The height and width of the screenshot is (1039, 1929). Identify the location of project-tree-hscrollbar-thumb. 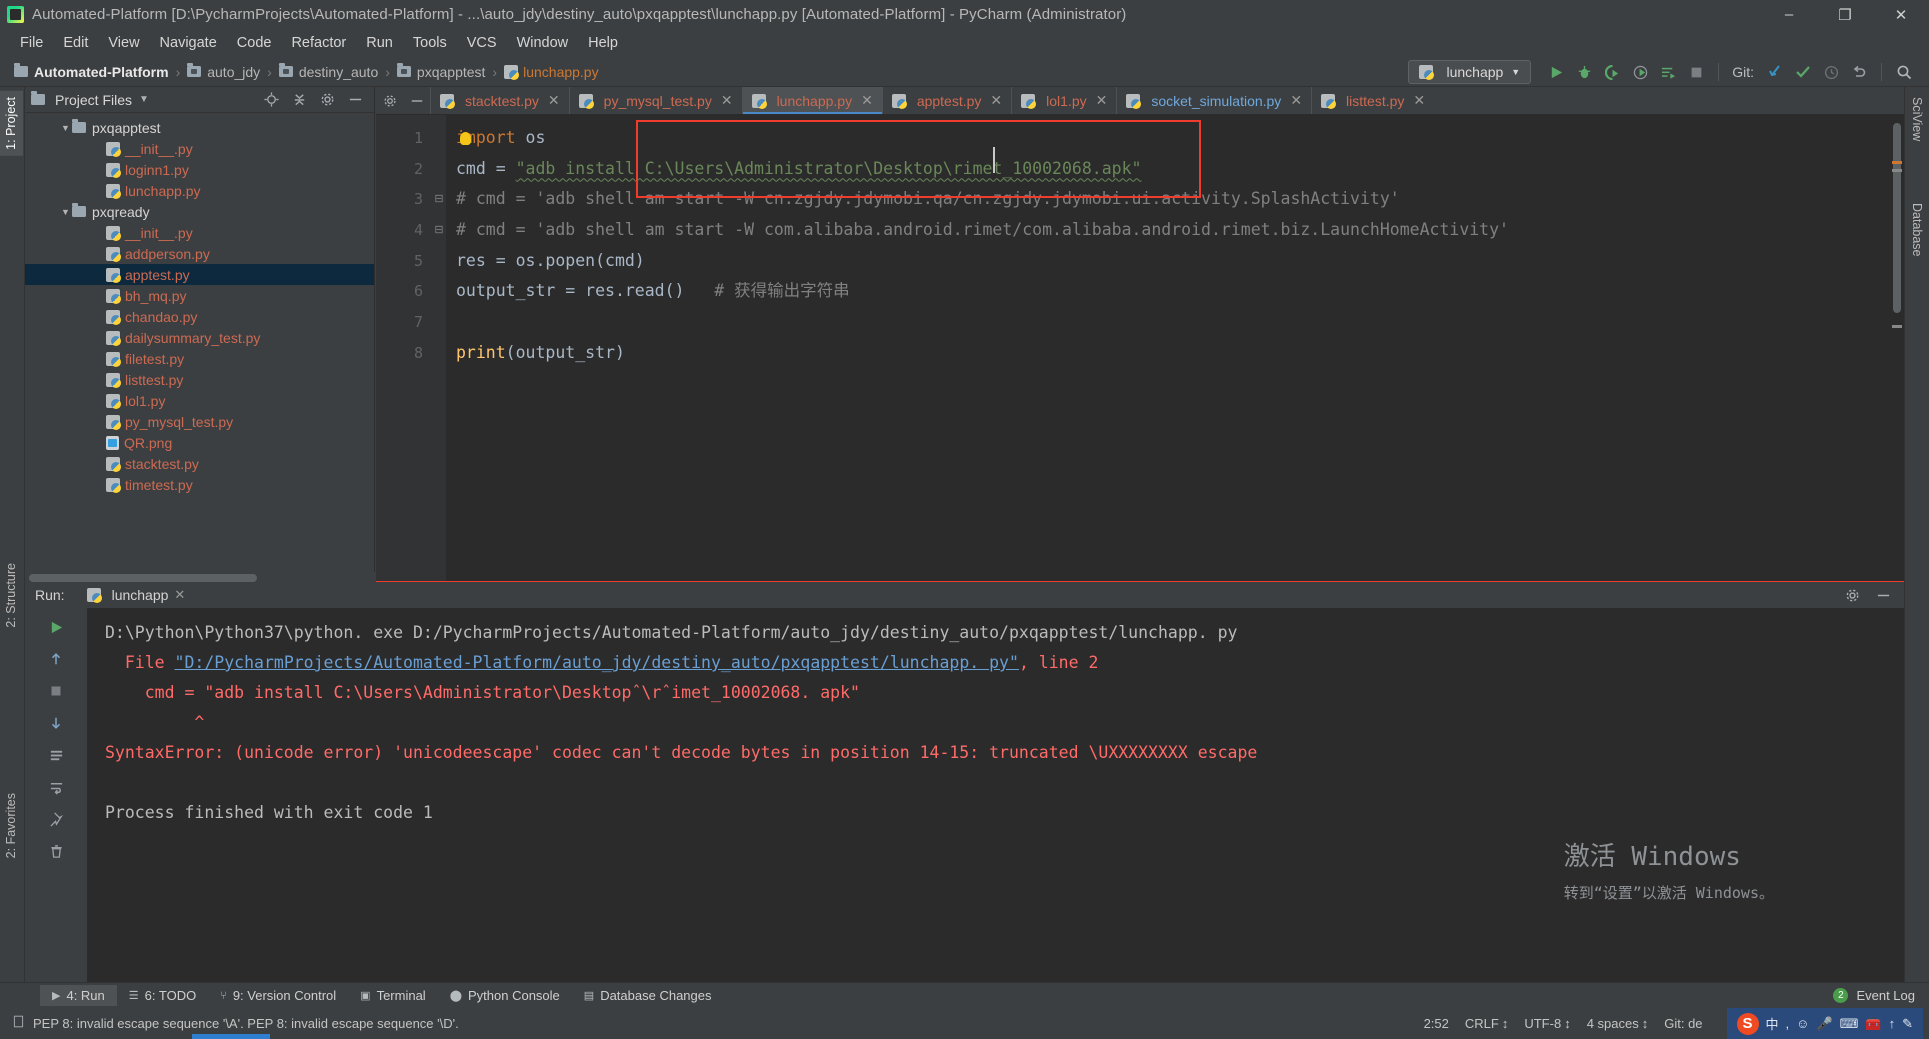
(143, 578).